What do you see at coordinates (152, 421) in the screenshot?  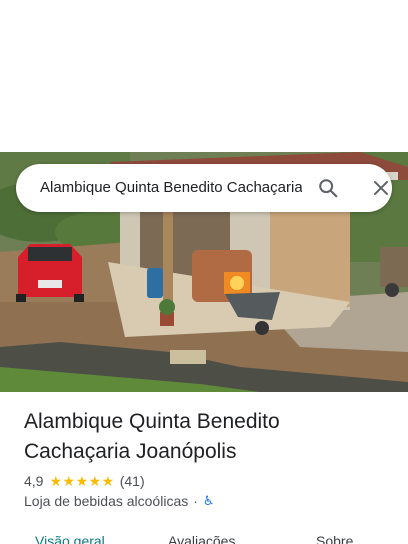 I see `place-title-line1: Alambique Quinta Benedito` at bounding box center [152, 421].